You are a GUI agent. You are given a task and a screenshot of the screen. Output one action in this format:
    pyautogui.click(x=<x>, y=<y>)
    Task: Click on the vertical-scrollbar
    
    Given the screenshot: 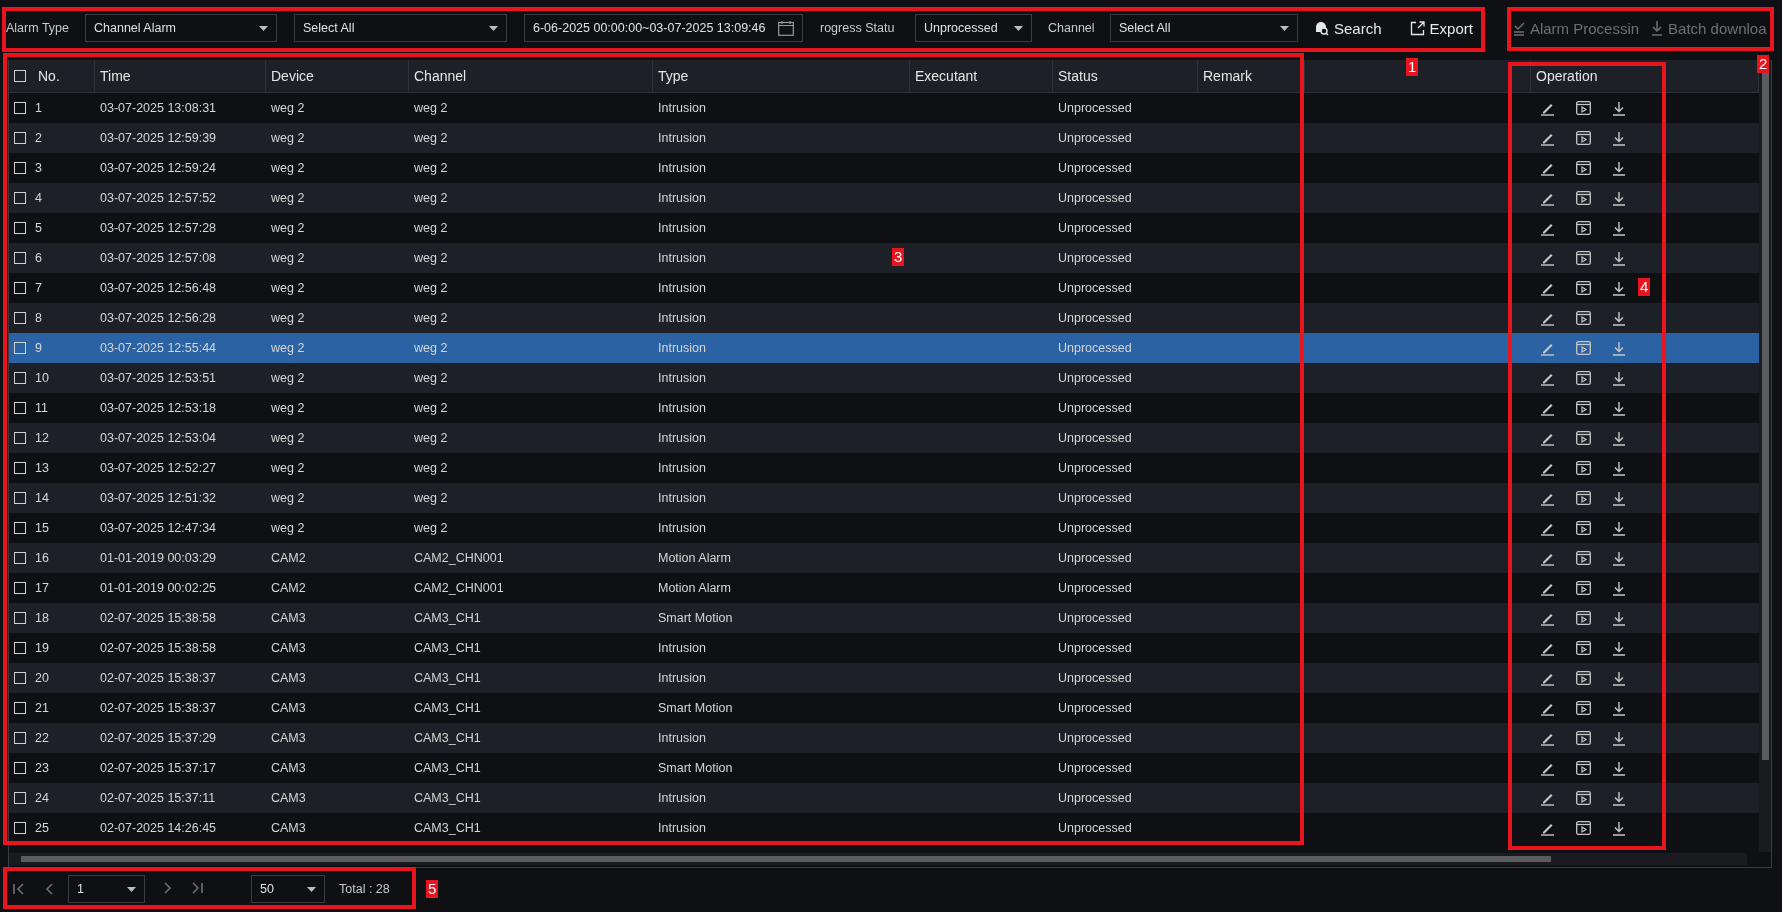 What is the action you would take?
    pyautogui.click(x=1765, y=456)
    